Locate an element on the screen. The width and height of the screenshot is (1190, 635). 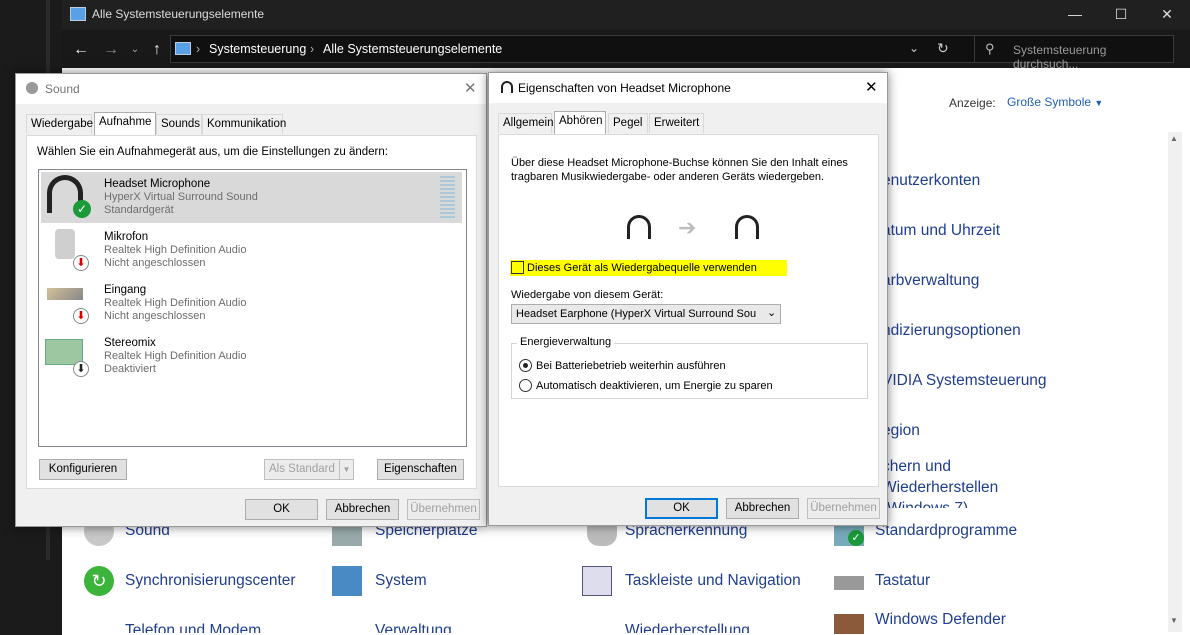
props-cancel-button: Abbrechen is located at coordinates (762, 508).